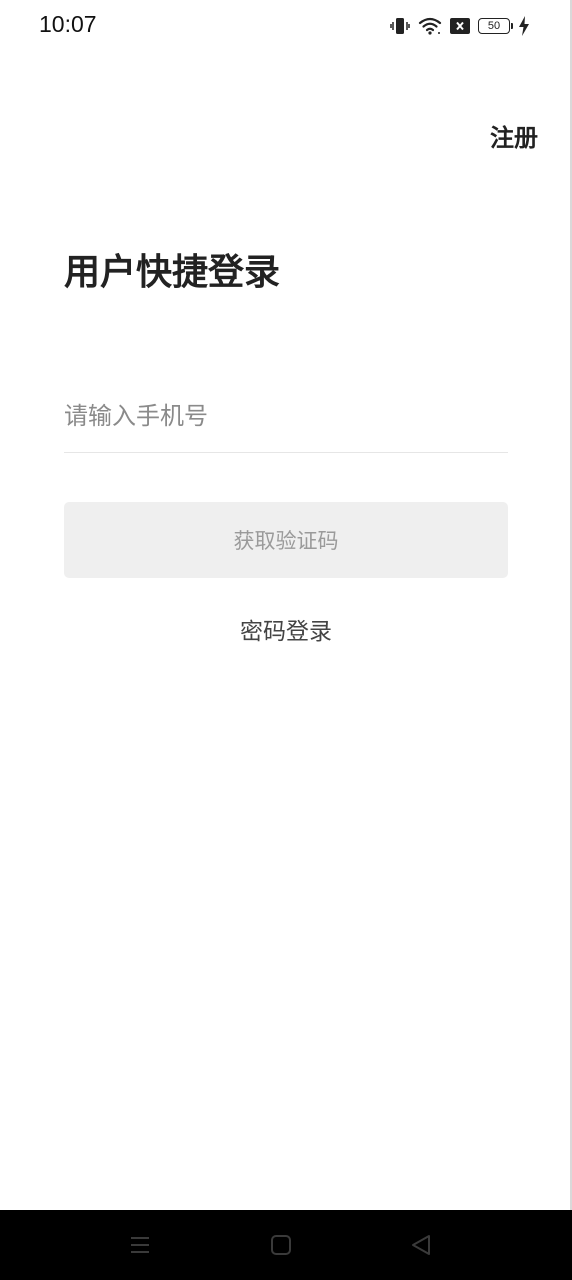 The image size is (572, 1280). I want to click on password-login-link: 密码登录, so click(286, 632).